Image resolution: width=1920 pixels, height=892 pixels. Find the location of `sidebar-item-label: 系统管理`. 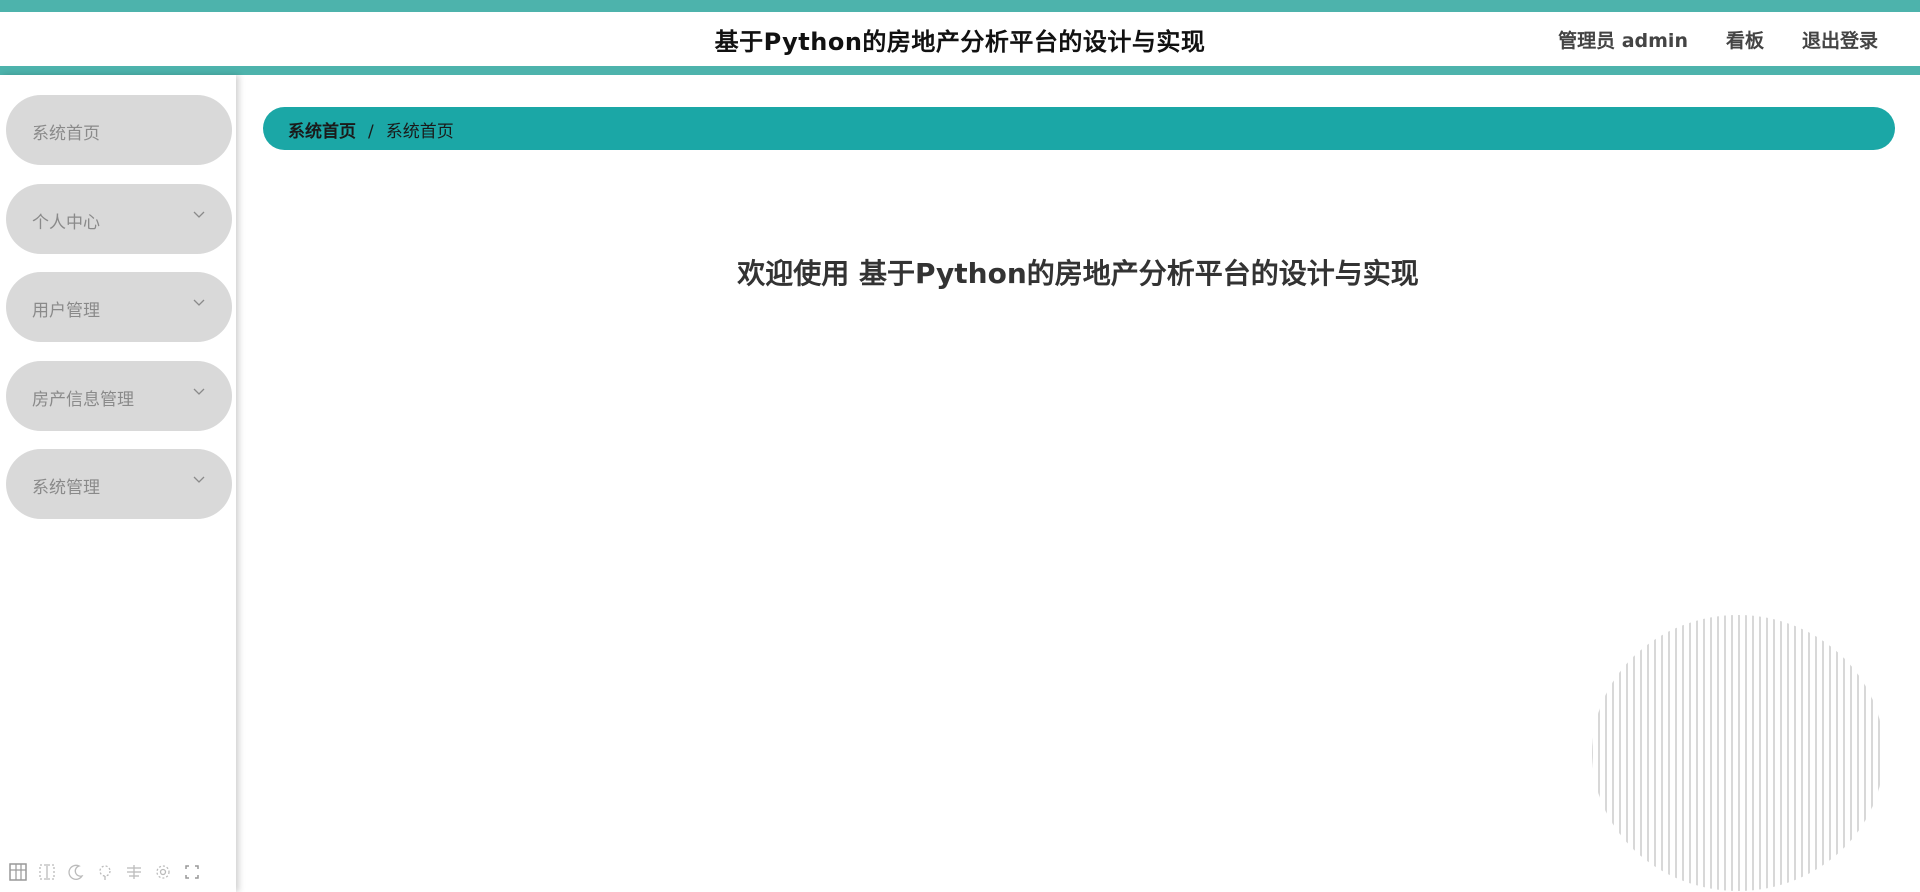

sidebar-item-label: 系统管理 is located at coordinates (66, 488).